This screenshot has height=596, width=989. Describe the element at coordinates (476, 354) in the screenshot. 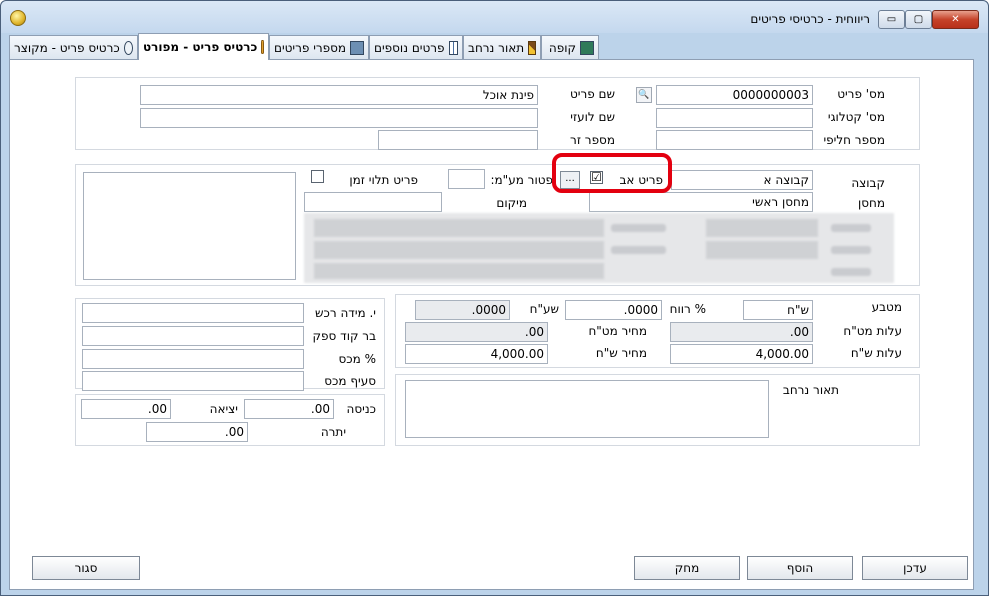

I see `price-ils-field: 4,000.00` at that location.